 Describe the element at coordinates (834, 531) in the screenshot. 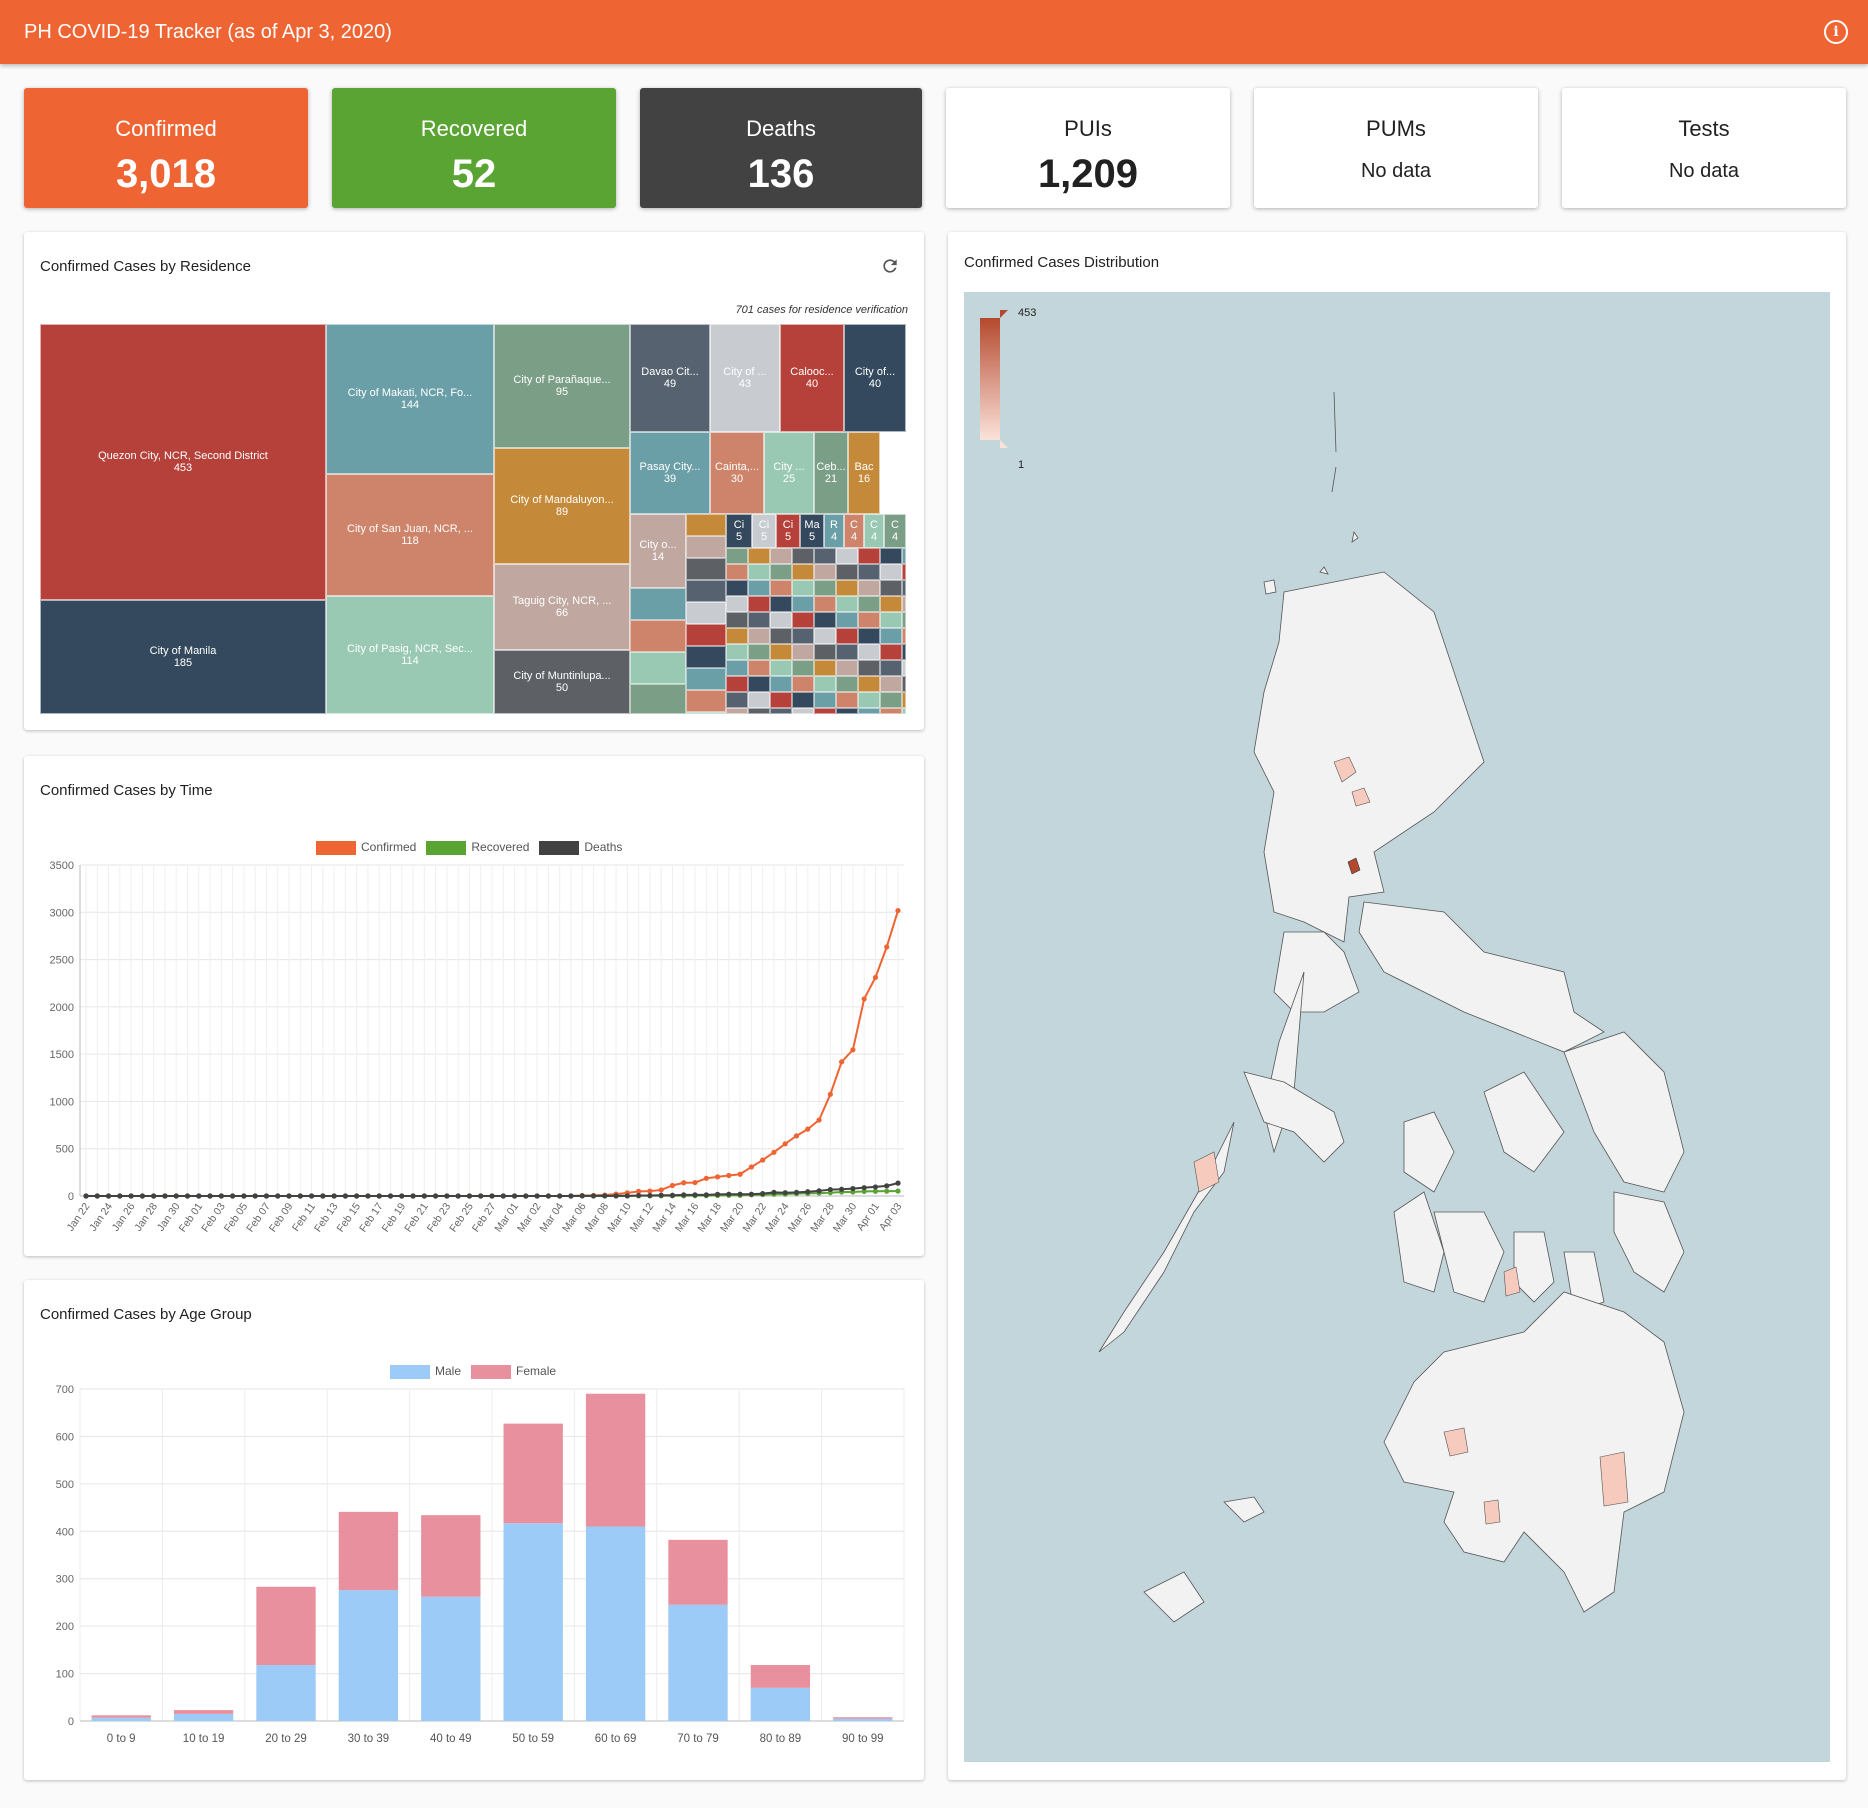

I see `treemap-cell: R4` at that location.